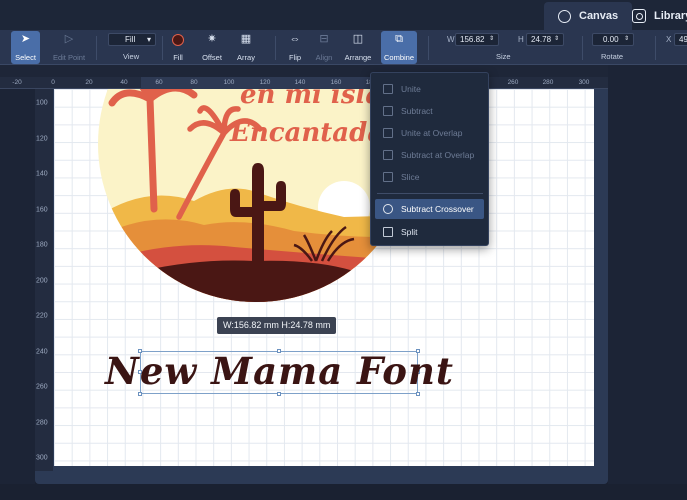 The height and width of the screenshot is (500, 687). Describe the element at coordinates (683, 39) in the screenshot. I see `x-value: 49.` at that location.